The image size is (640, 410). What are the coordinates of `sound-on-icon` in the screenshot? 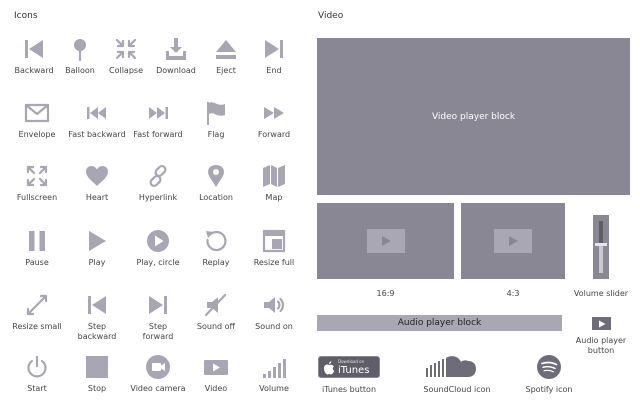 It's located at (274, 305).